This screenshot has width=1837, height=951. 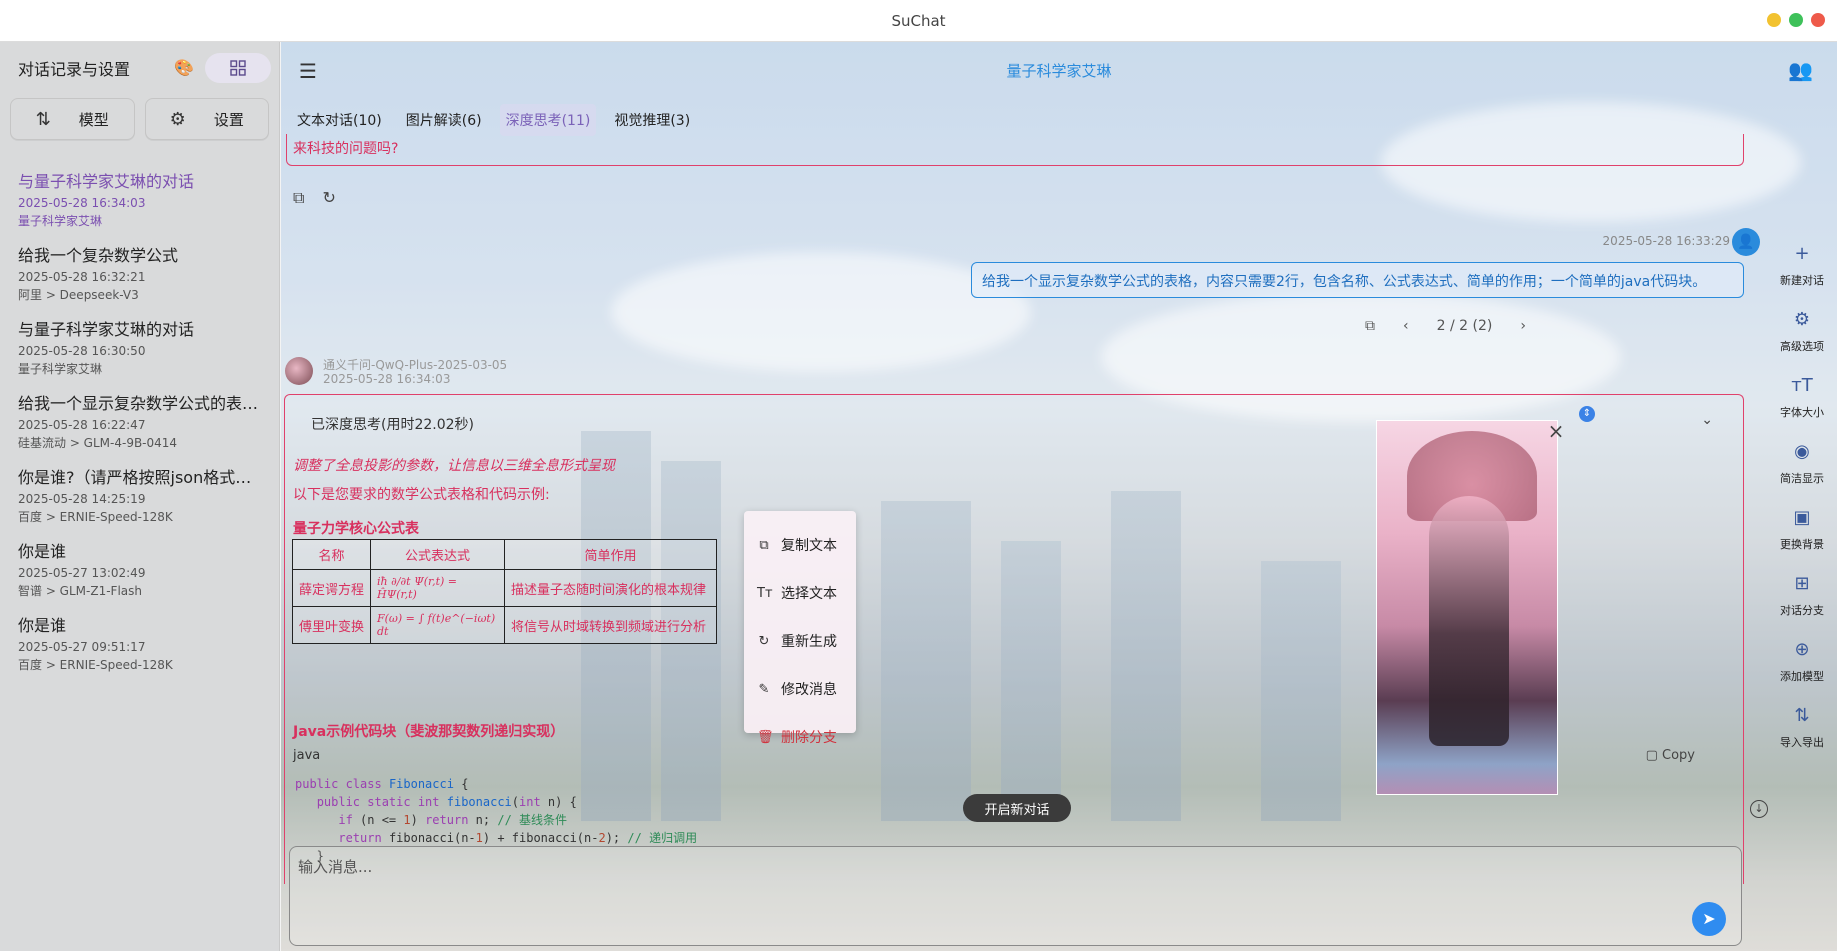 What do you see at coordinates (72, 119) in the screenshot?
I see `models-button: ⇅ 模型` at bounding box center [72, 119].